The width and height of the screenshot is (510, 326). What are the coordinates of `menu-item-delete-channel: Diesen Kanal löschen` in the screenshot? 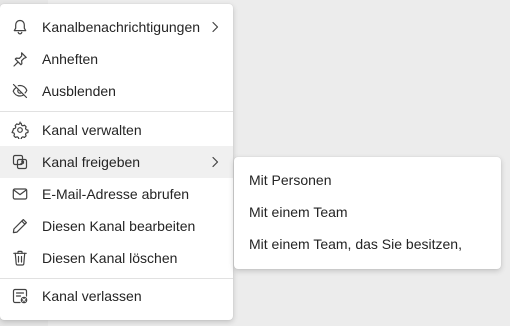 It's located at (116, 258).